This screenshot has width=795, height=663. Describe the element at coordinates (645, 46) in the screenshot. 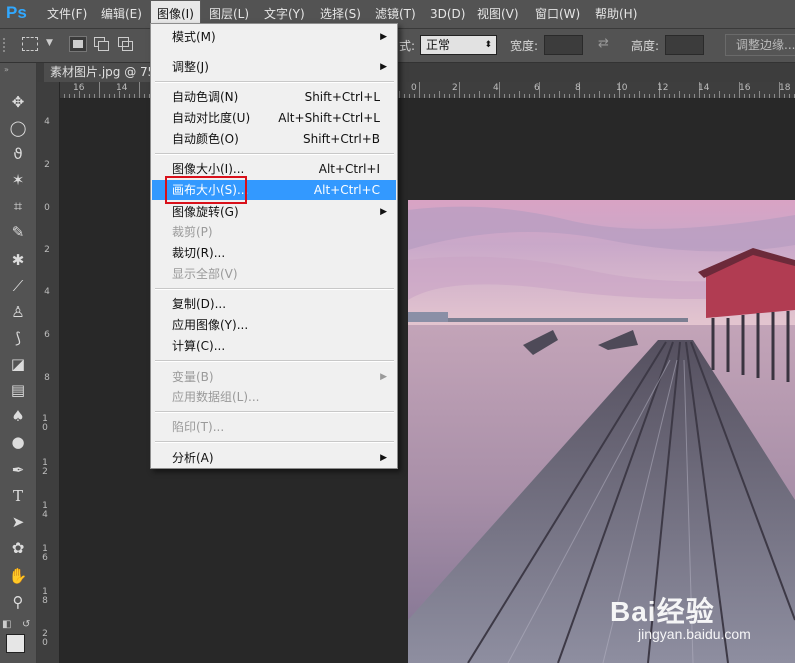

I see `height-label: 高度:` at that location.